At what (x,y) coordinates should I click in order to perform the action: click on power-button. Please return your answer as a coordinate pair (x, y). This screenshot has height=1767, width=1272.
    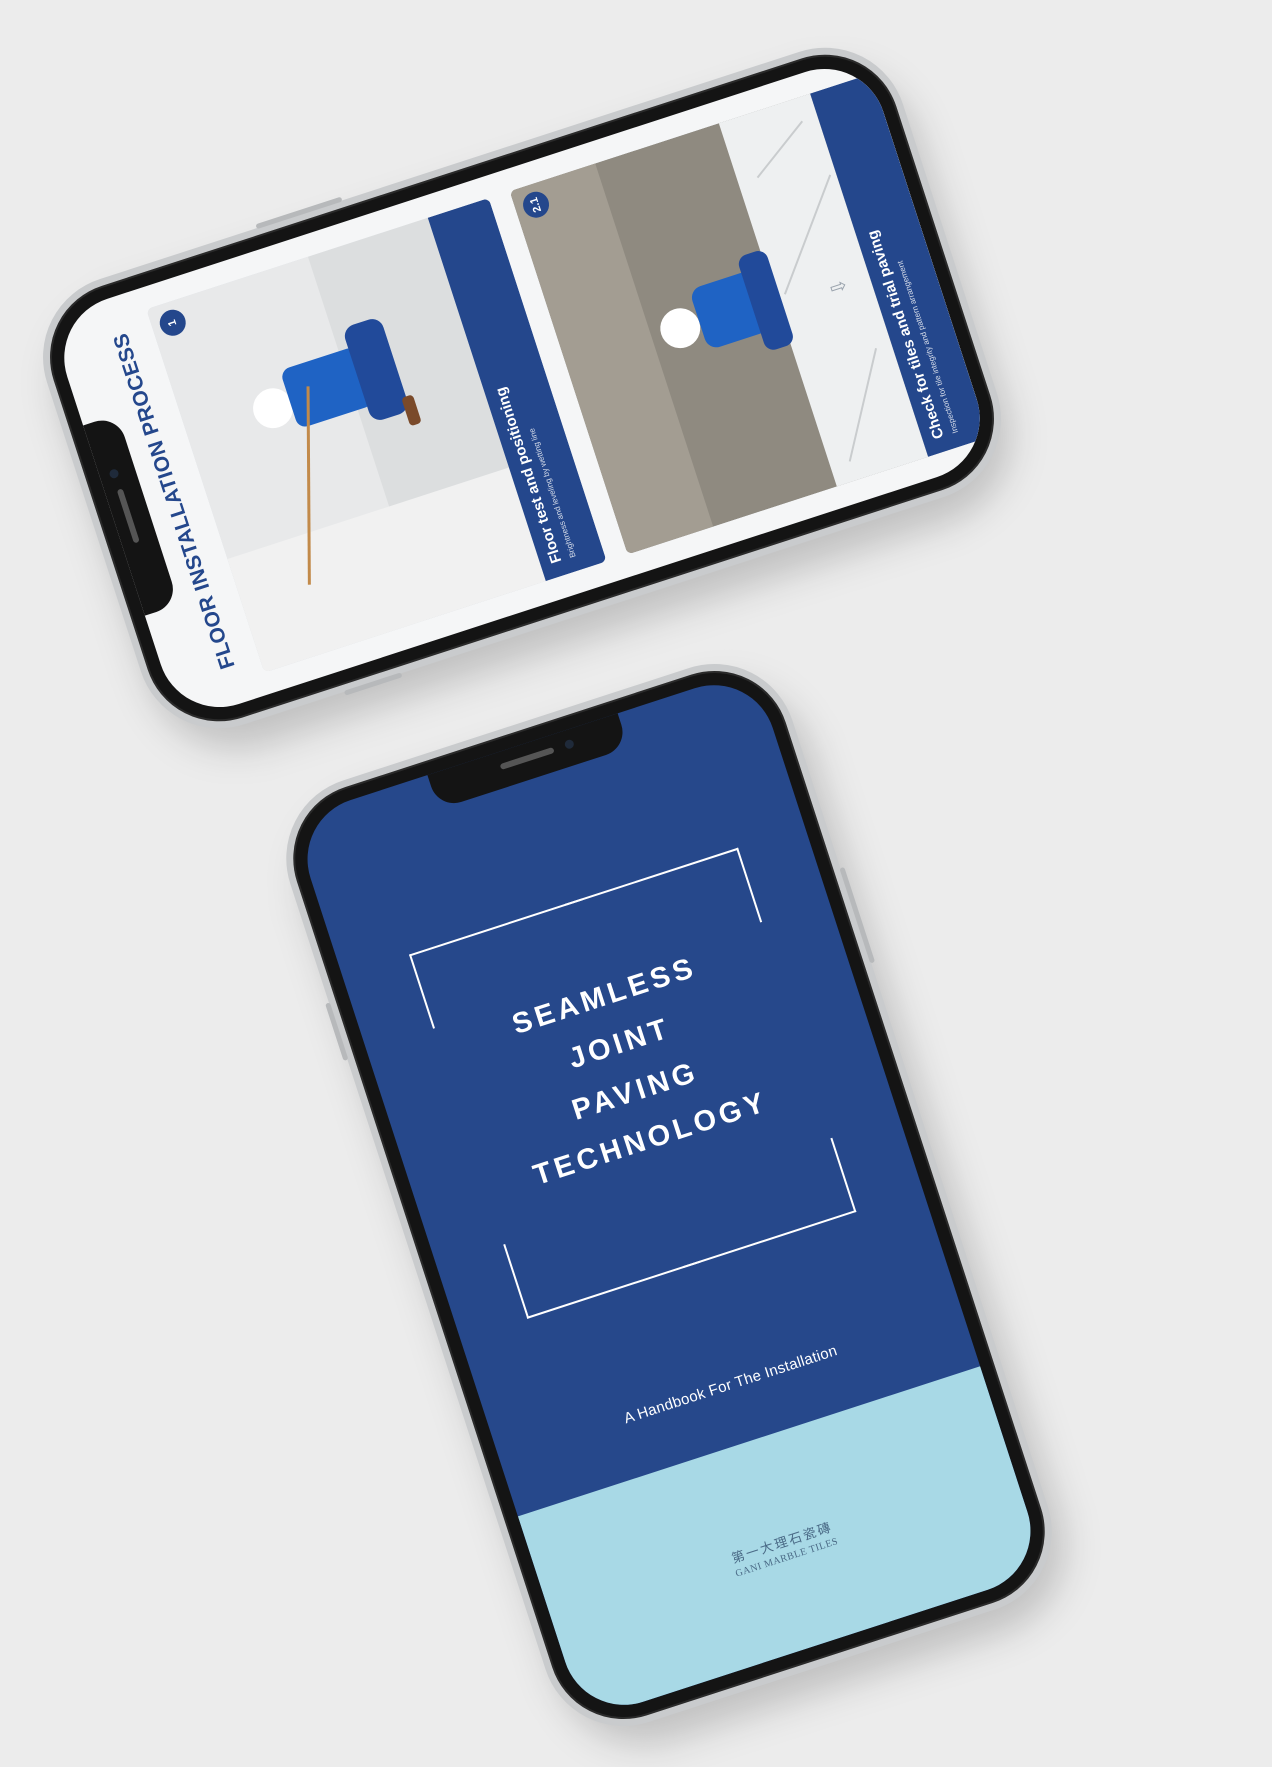
    Looking at the image, I should click on (299, 213).